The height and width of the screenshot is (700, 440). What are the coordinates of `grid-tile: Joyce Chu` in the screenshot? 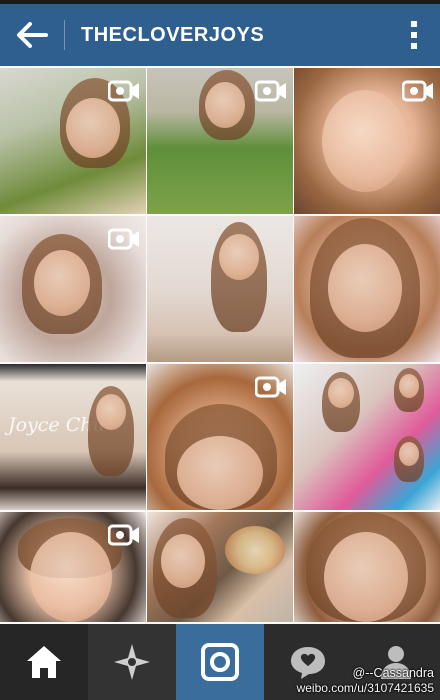 It's located at (73, 437).